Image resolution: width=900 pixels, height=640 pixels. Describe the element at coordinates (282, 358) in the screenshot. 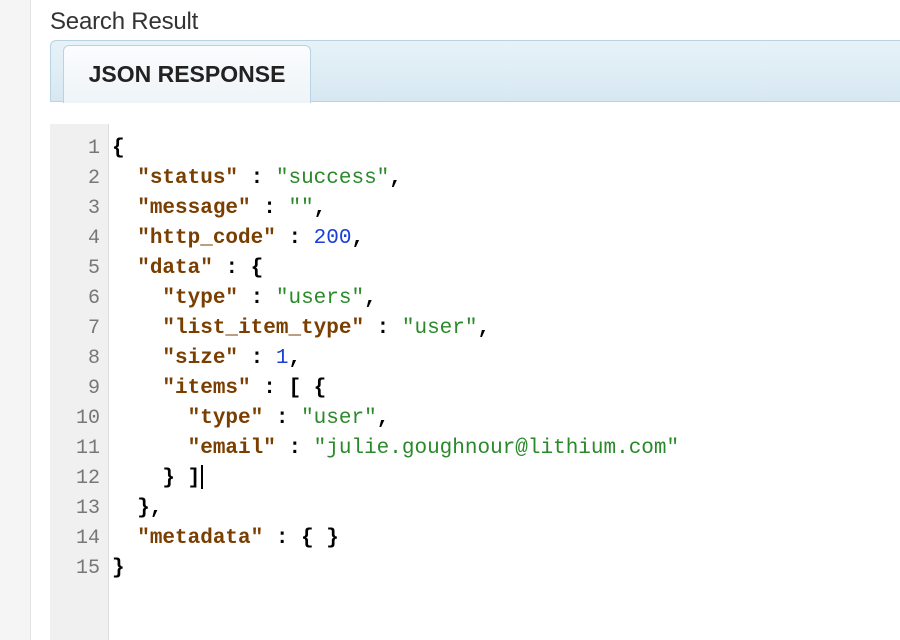

I see `json-number: 1` at that location.